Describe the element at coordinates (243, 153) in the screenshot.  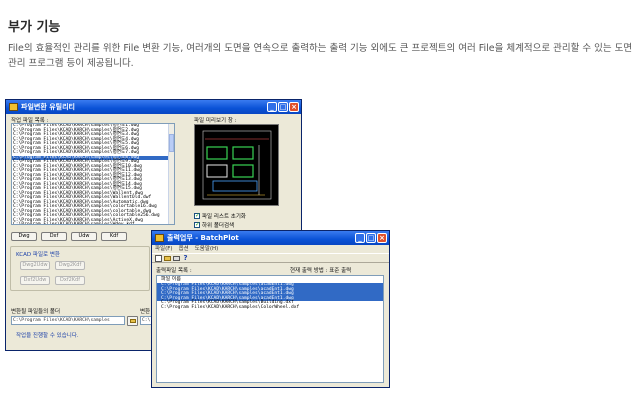
I see `drawing-block-b` at that location.